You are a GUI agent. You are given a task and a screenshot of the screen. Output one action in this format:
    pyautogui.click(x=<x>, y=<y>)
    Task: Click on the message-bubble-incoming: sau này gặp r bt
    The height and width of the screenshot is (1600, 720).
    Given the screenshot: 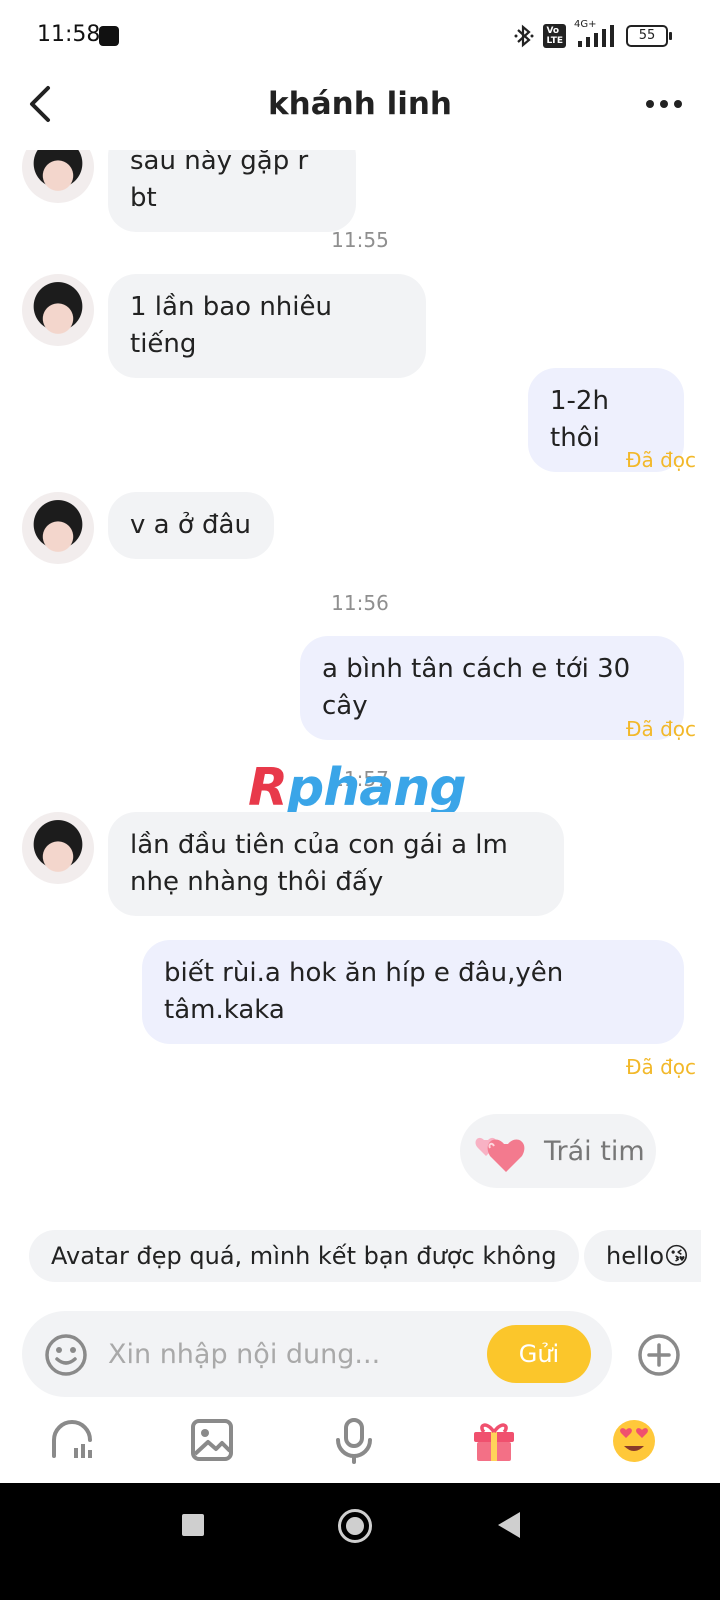 What is the action you would take?
    pyautogui.click(x=232, y=191)
    